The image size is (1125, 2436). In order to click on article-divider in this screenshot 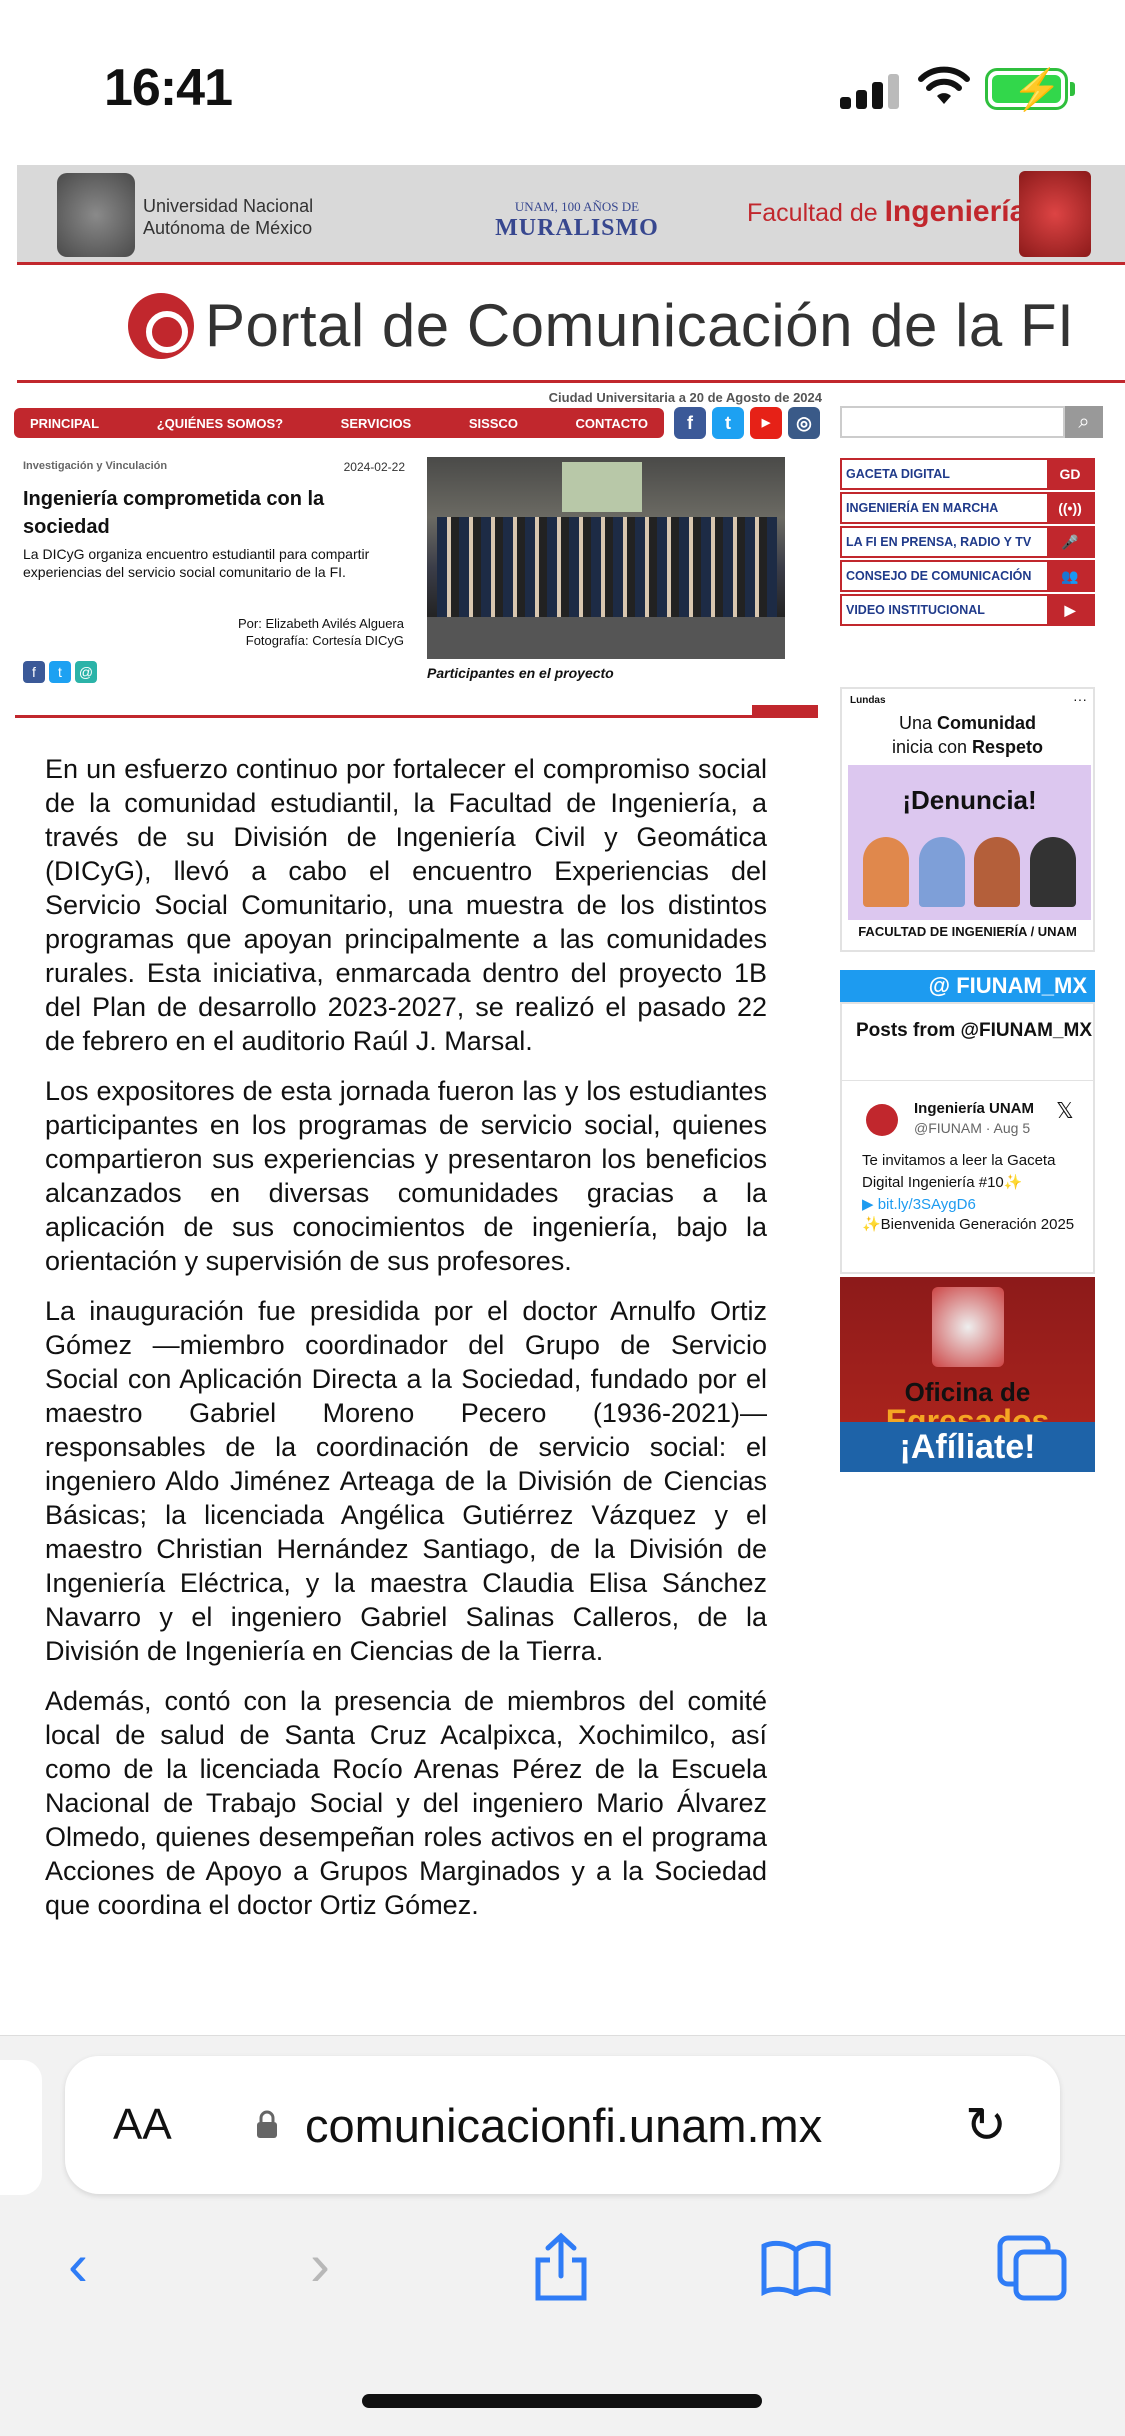, I will do `click(416, 716)`.